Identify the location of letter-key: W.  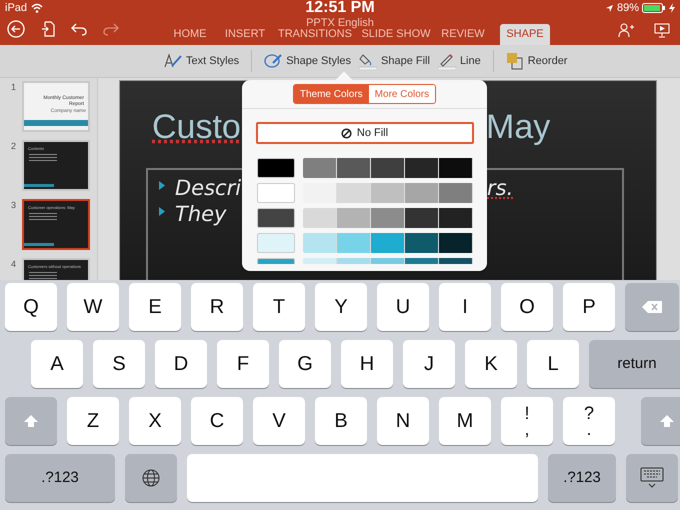
(93, 307).